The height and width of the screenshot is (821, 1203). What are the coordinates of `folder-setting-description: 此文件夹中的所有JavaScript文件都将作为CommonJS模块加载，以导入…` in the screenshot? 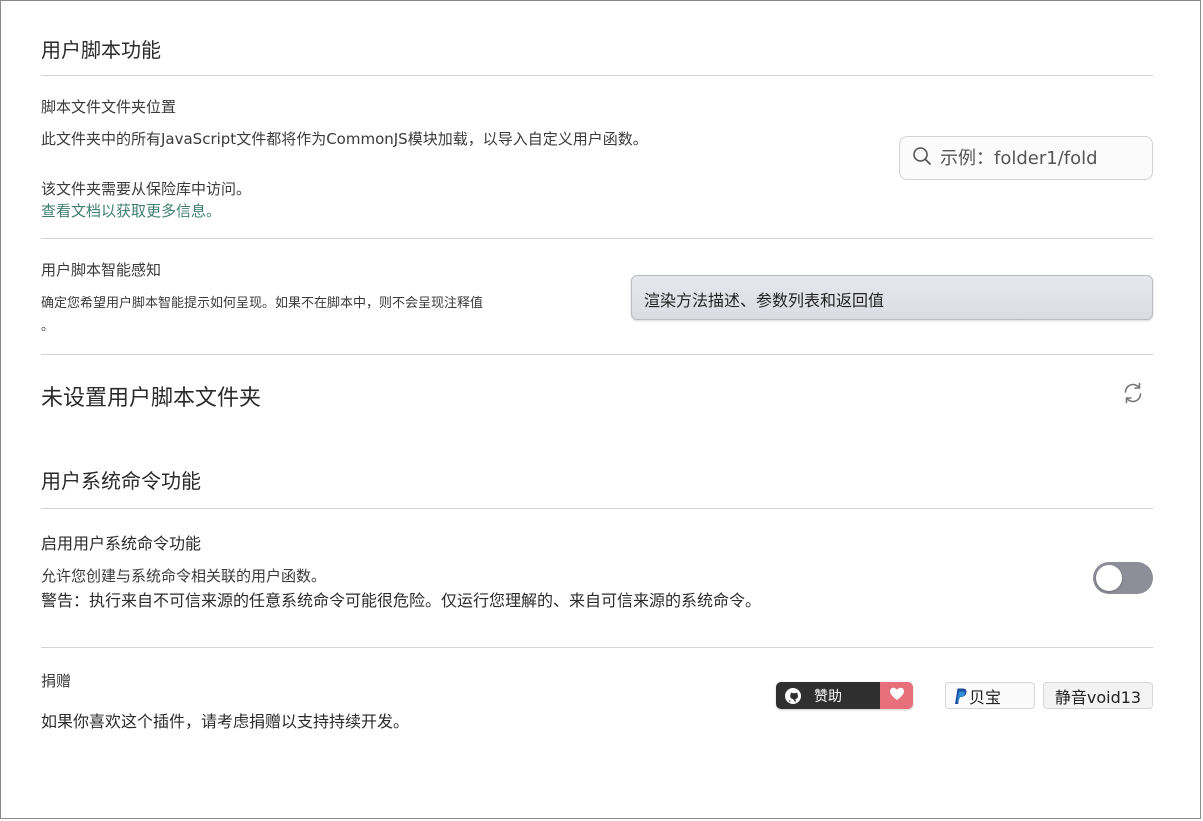 It's located at (344, 139).